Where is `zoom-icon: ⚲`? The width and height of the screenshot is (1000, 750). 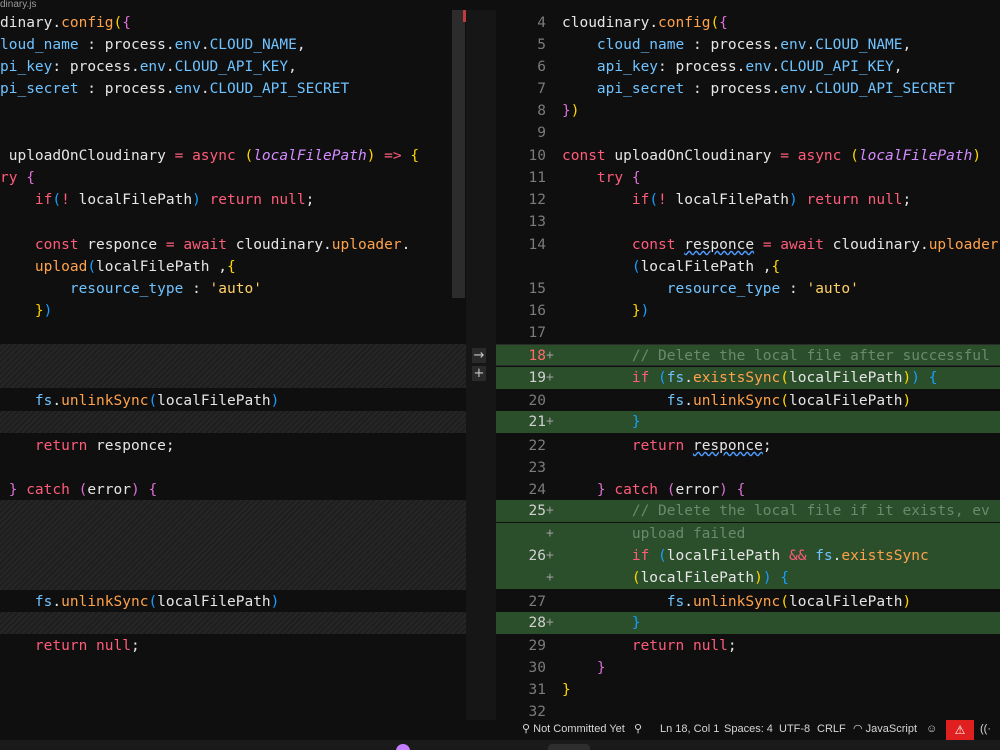
zoom-icon: ⚲ is located at coordinates (638, 729).